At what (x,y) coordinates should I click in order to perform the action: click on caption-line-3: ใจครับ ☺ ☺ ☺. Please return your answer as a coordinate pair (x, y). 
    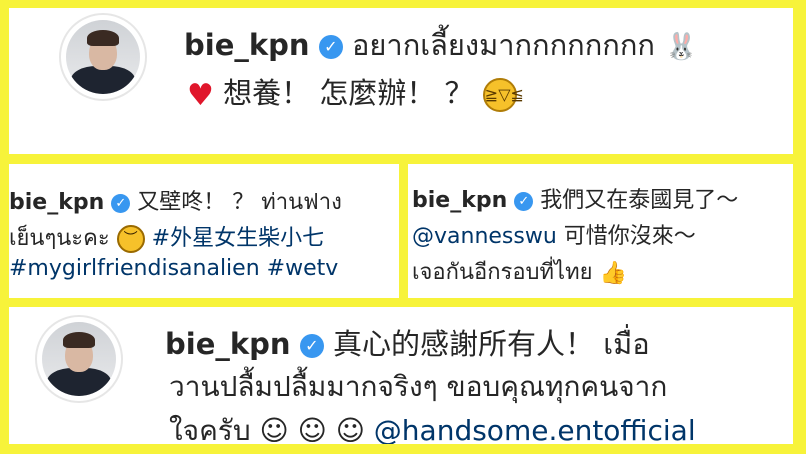
    Looking at the image, I should click on (267, 429).